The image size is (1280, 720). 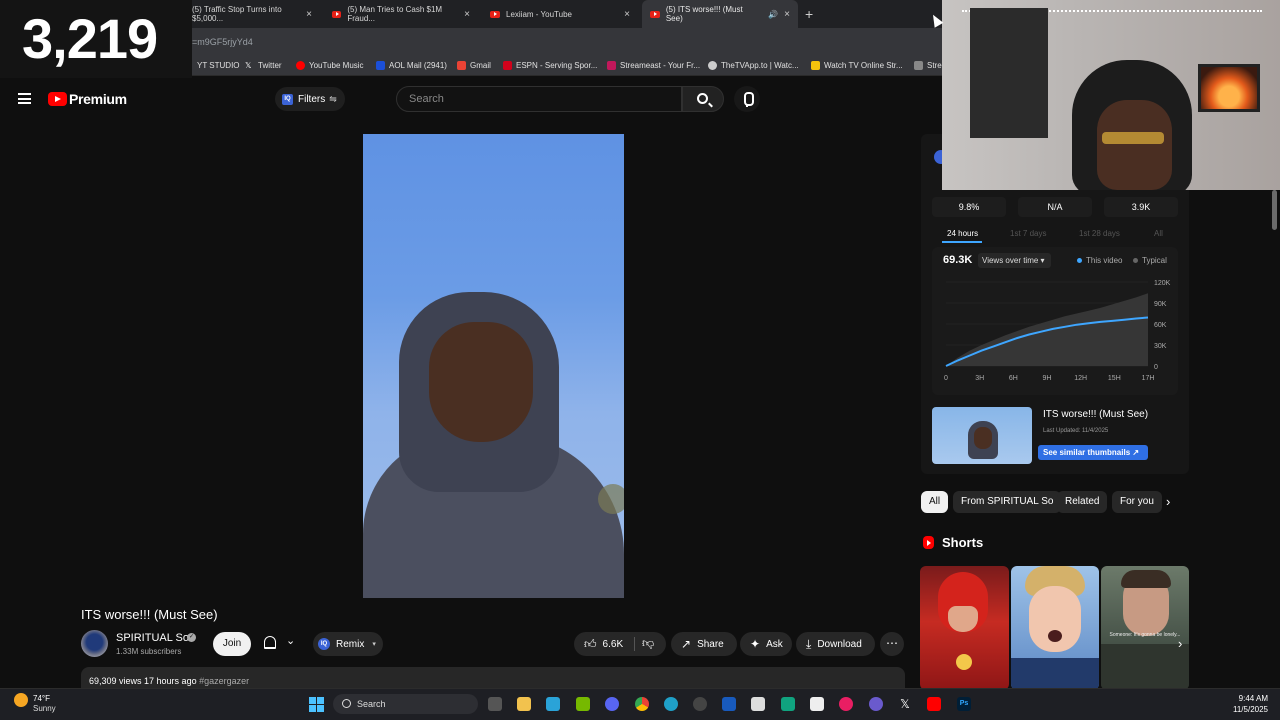 I want to click on video-player, so click(x=493, y=366).